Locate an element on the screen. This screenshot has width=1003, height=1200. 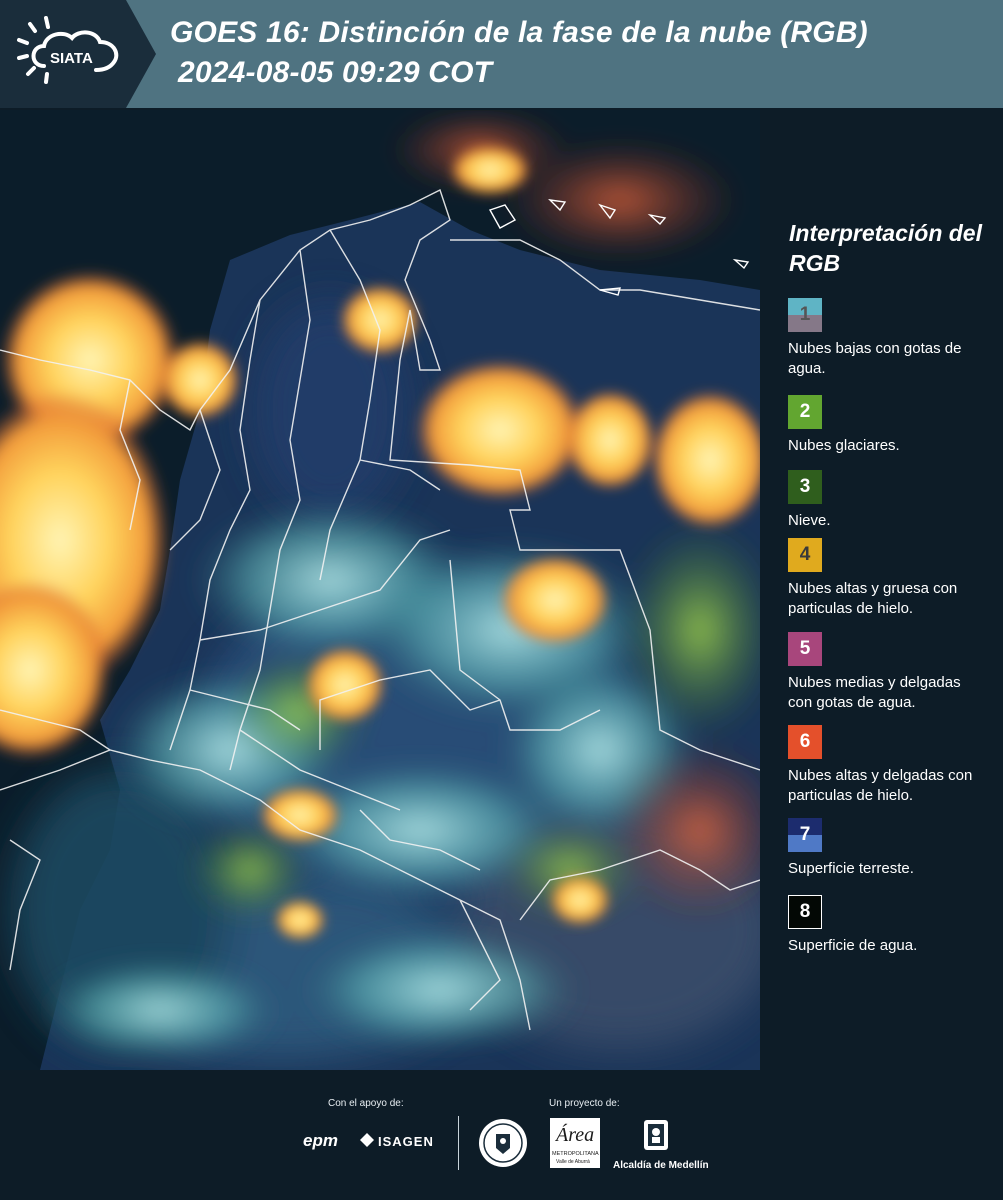
legend-title: Interpretación del RGB is located at coordinates (885, 248).